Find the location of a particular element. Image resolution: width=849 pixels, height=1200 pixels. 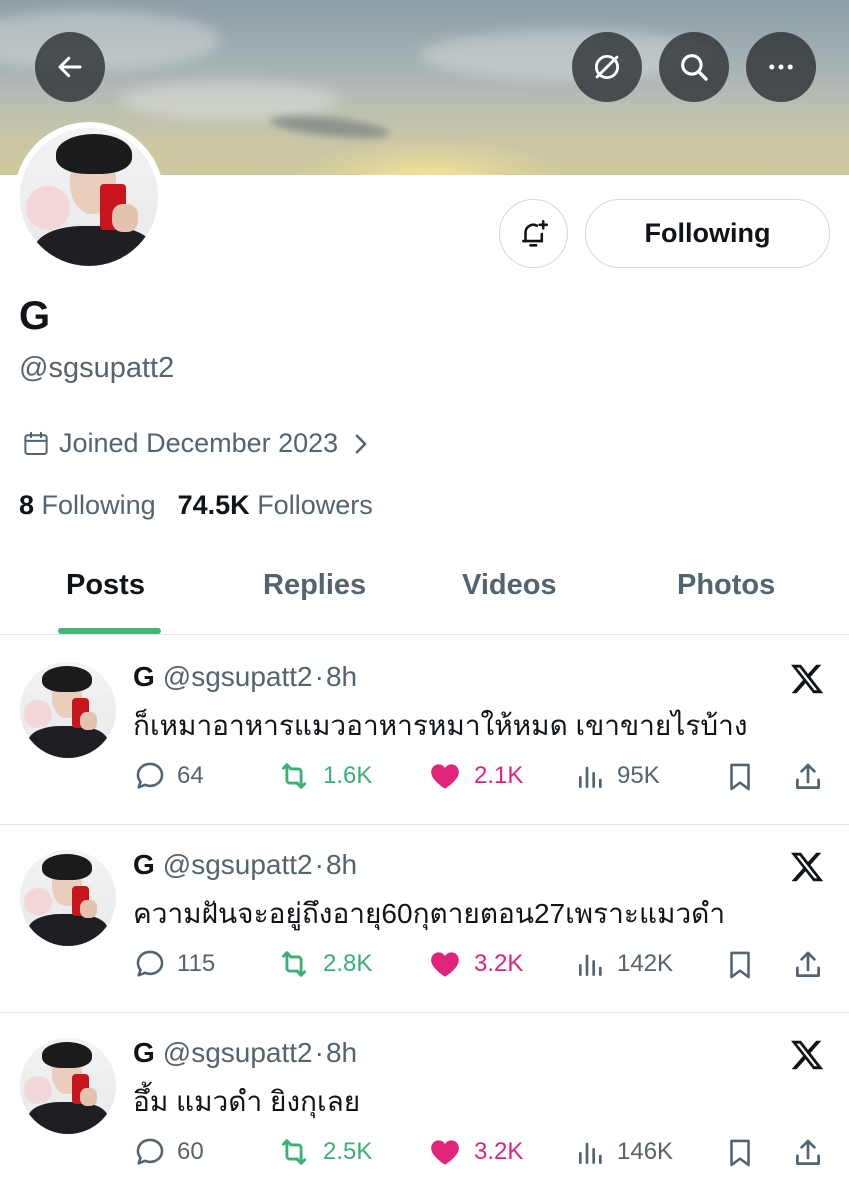

views-button: 95K is located at coordinates (617, 776).